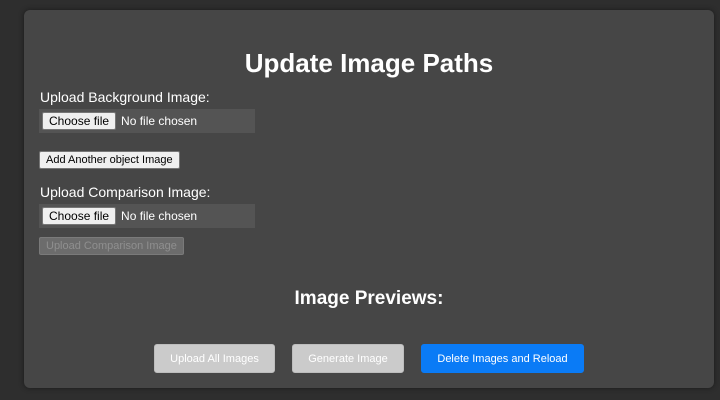 This screenshot has width=720, height=400. What do you see at coordinates (109, 160) in the screenshot?
I see `add-object-image-button: Add Another object Image` at bounding box center [109, 160].